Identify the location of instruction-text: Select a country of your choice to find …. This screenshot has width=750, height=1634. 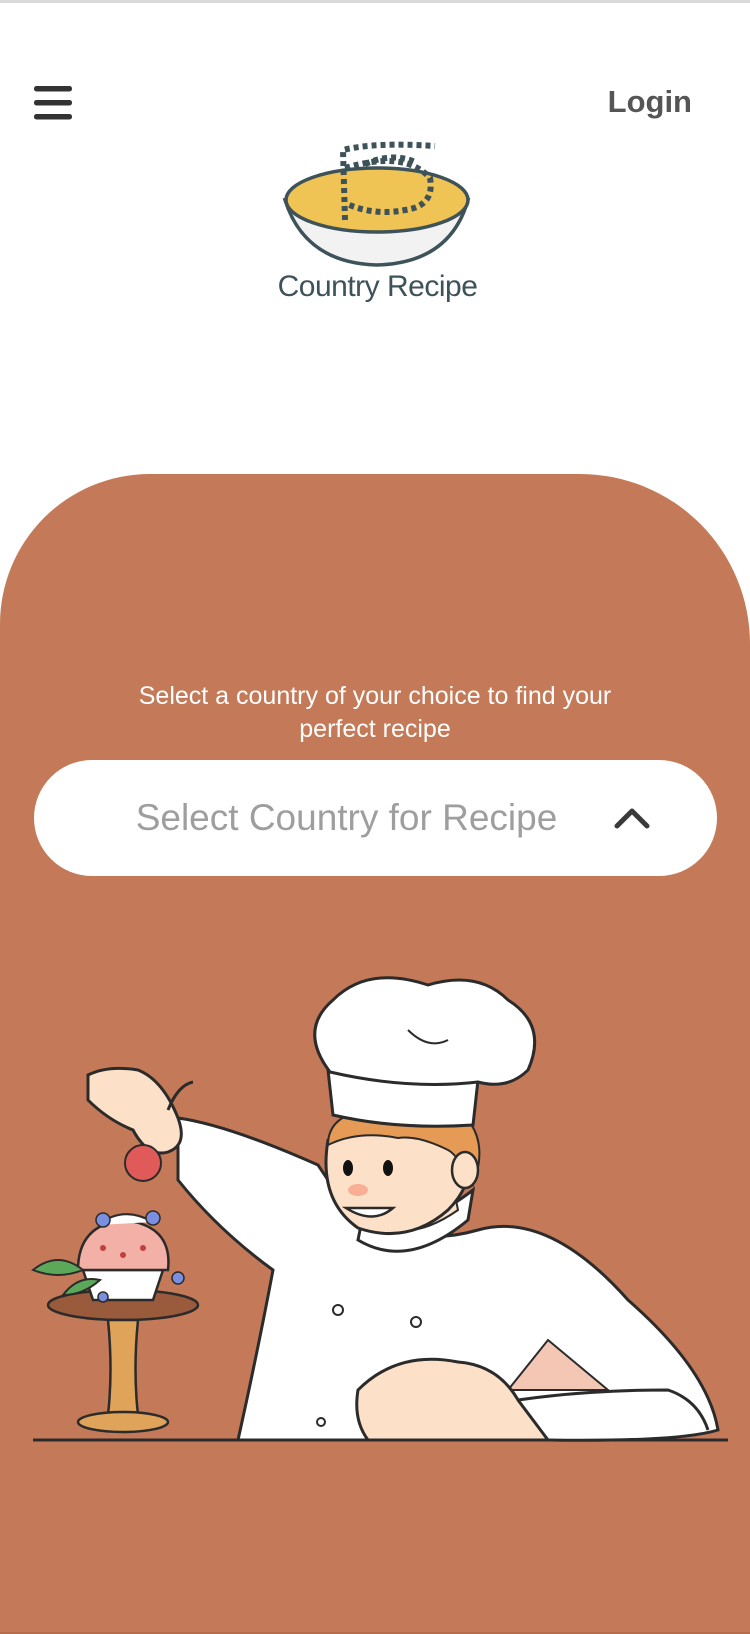
(375, 712).